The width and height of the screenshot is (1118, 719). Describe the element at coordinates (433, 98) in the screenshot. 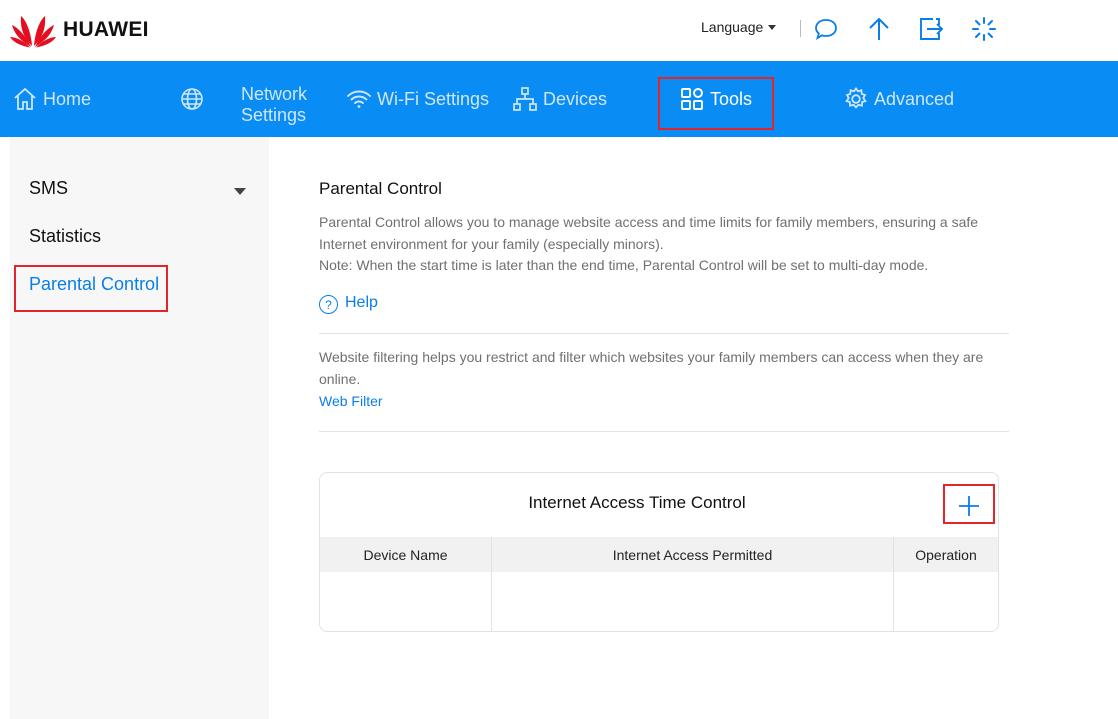

I see `nav-wifi-label: Wi-Fi Settings` at that location.